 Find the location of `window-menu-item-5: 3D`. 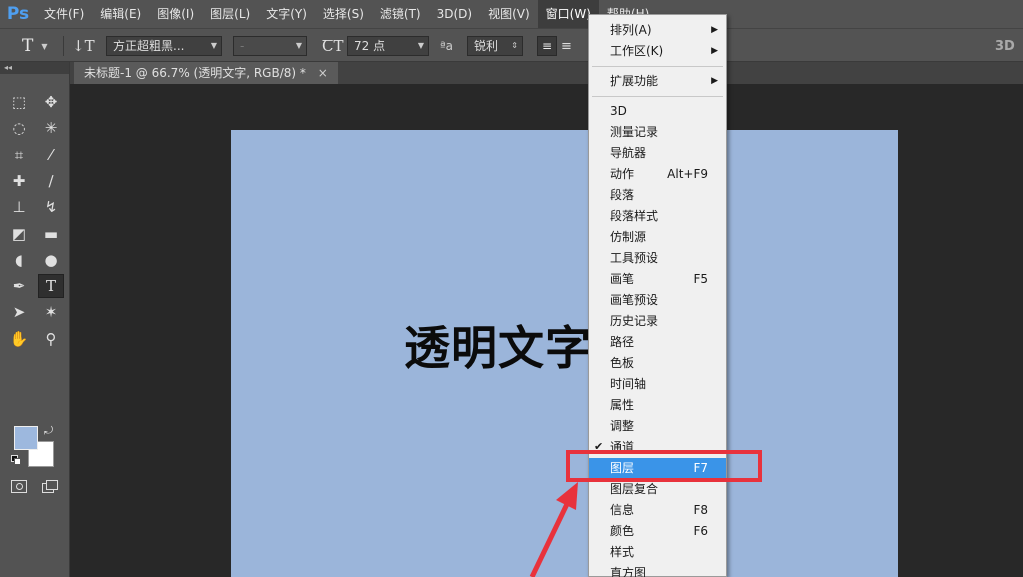

window-menu-item-5: 3D is located at coordinates (657, 111).